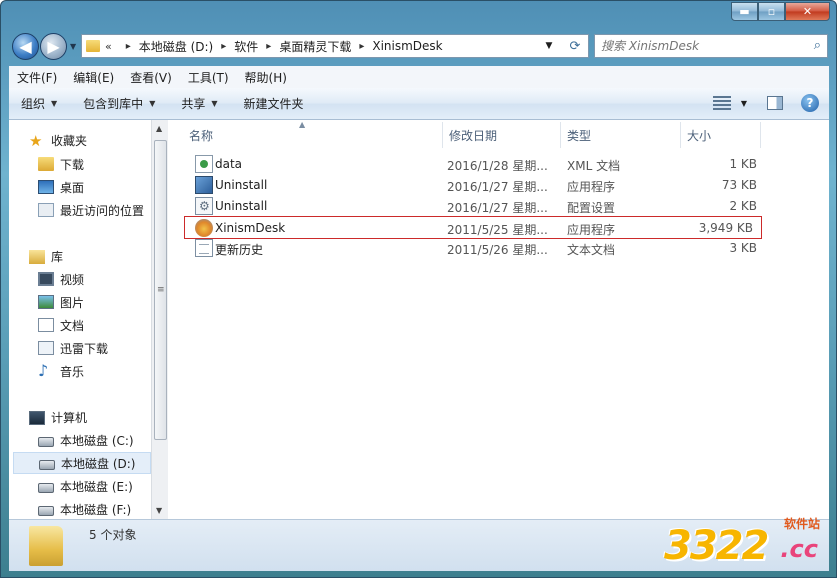  I want to click on minimize-button: ▬, so click(744, 11).